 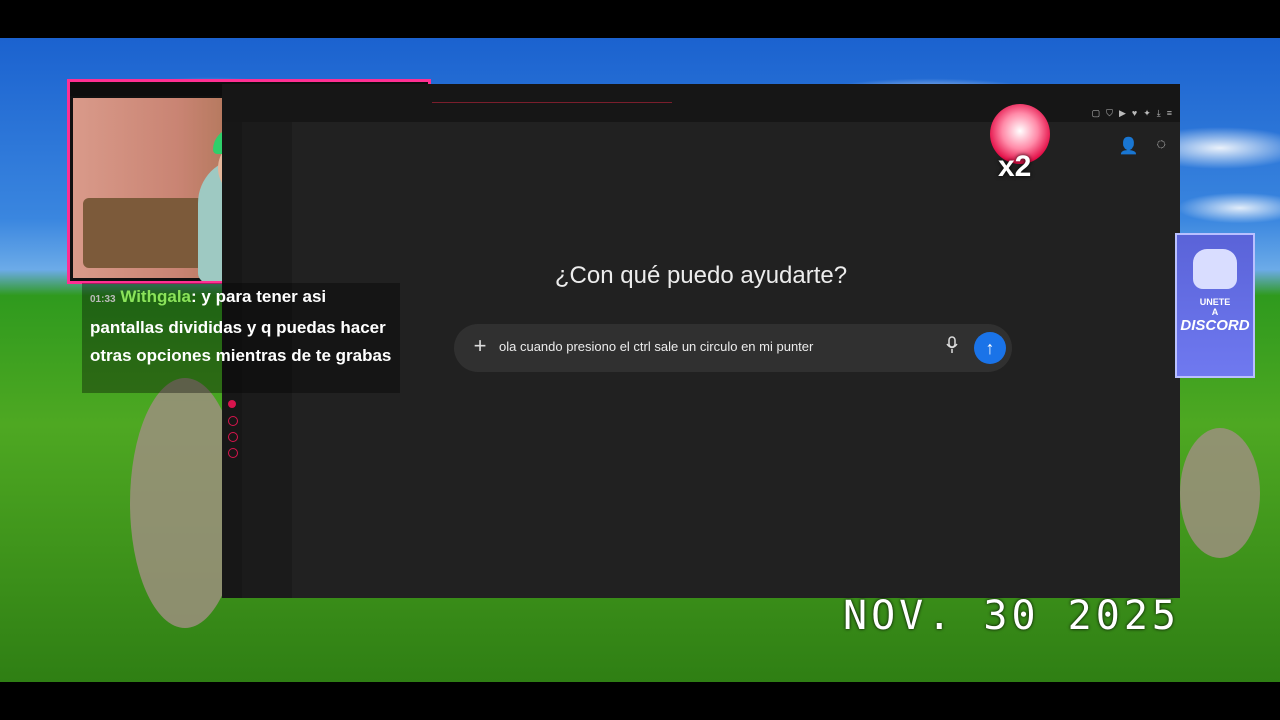 I want to click on menu-icon: ≡, so click(x=1169, y=113).